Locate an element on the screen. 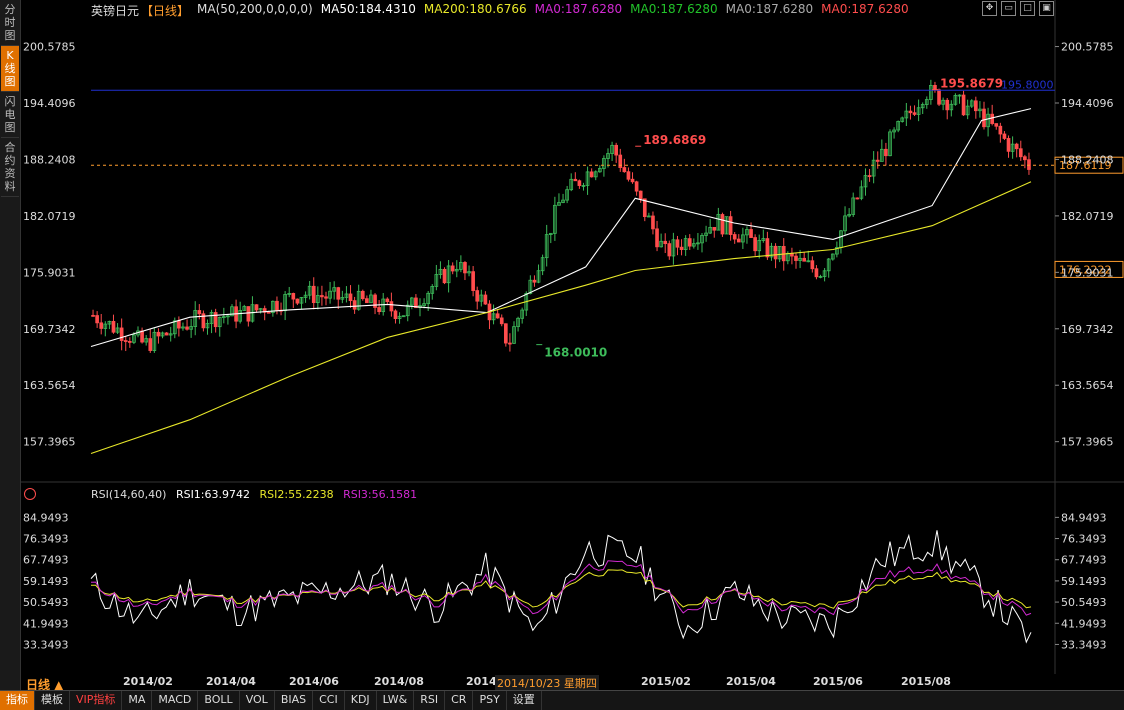 This screenshot has height=710, width=1124. toolbar-tab-0: 指标 is located at coordinates (17, 700).